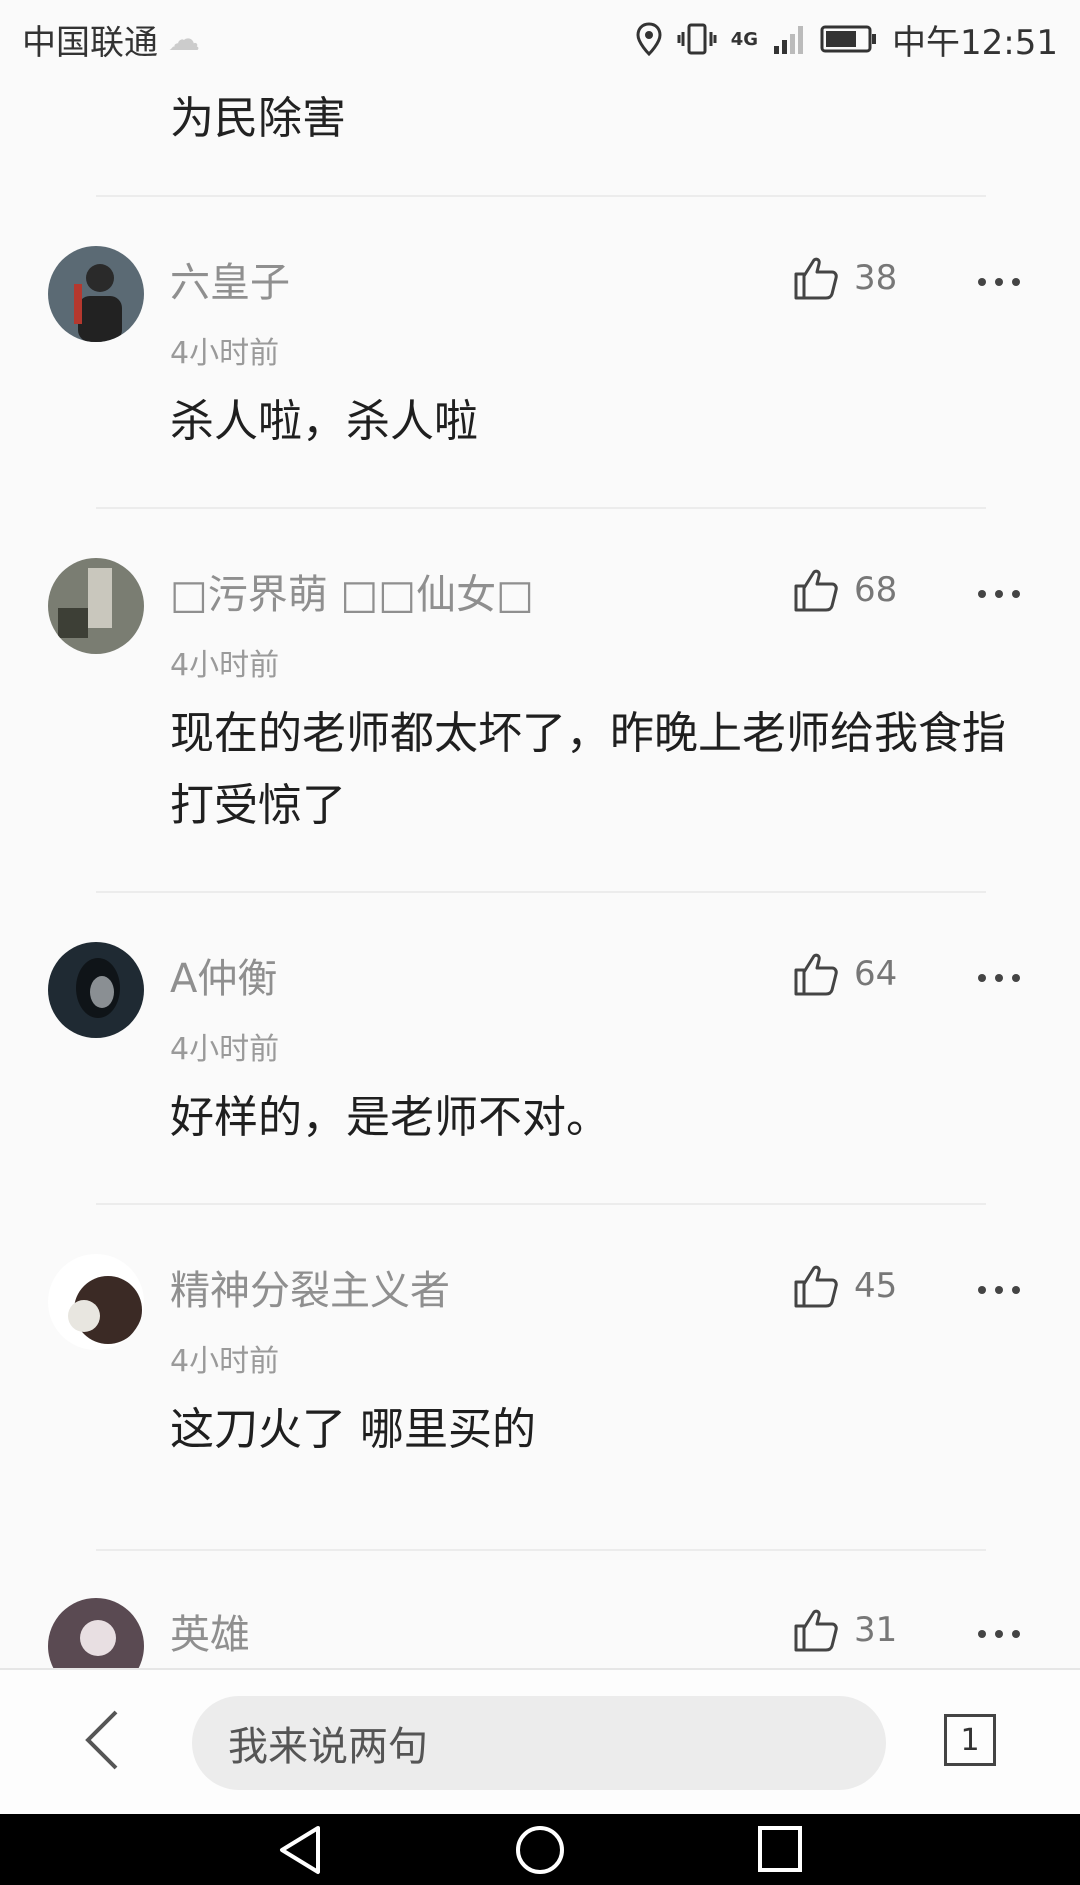 Image resolution: width=1080 pixels, height=1885 pixels. I want to click on comment-count-button: 1, so click(970, 1740).